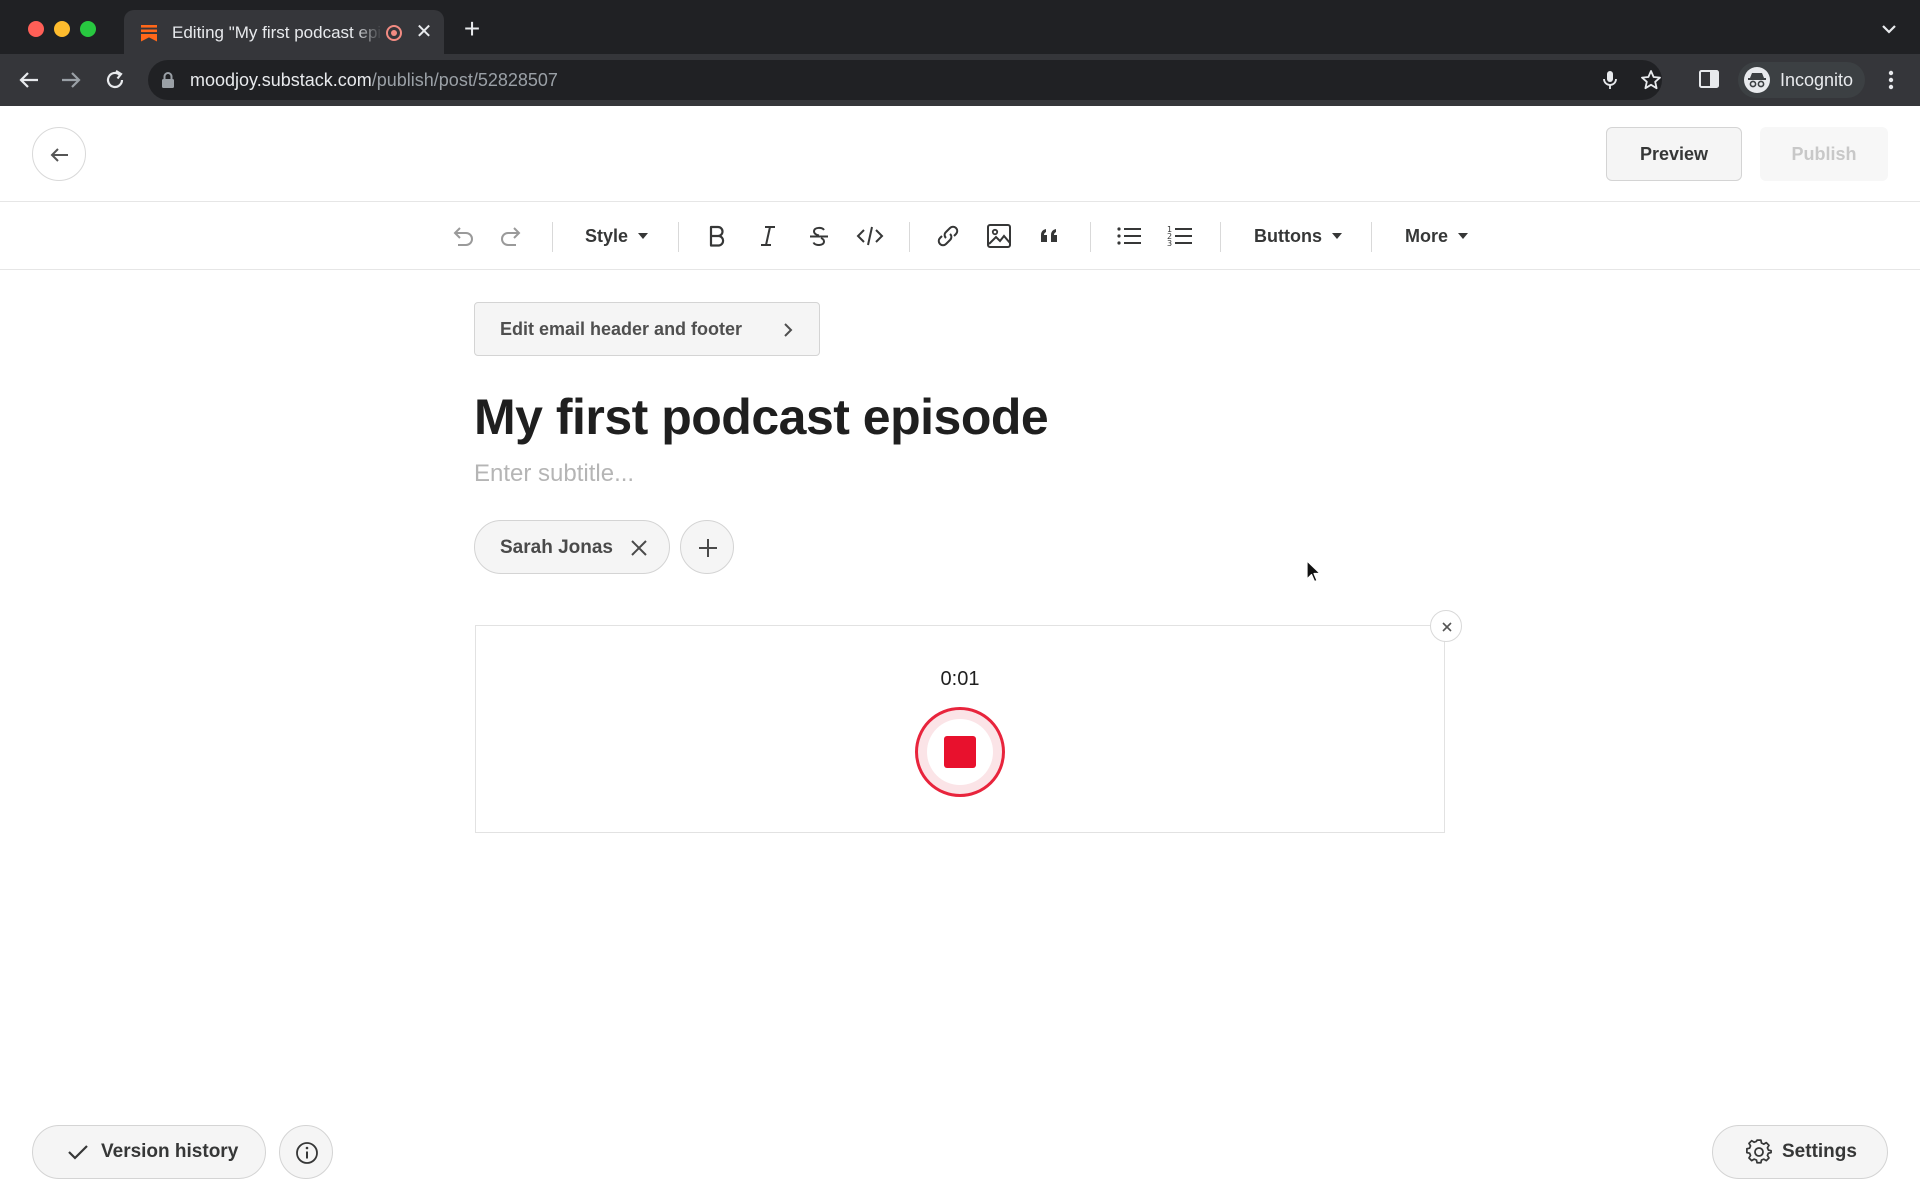 The image size is (1920, 1200). Describe the element at coordinates (1674, 154) in the screenshot. I see `preview-button: Preview` at that location.